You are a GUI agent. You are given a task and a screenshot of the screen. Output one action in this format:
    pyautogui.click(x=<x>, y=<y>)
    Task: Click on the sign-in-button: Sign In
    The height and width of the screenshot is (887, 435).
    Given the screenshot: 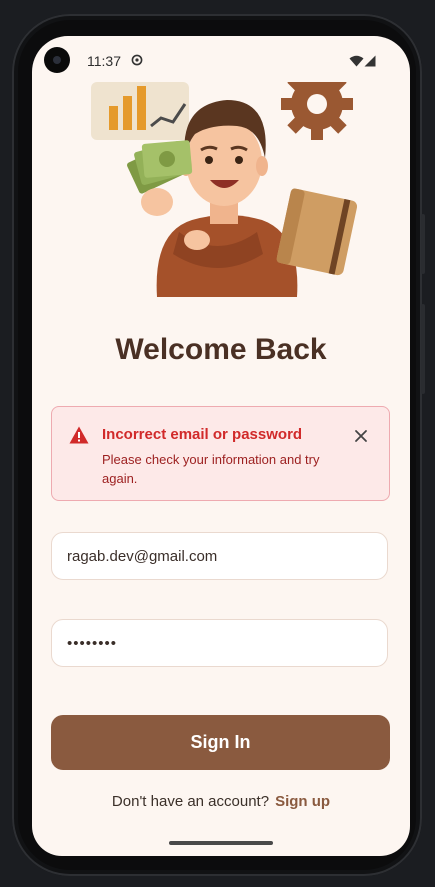 What is the action you would take?
    pyautogui.click(x=220, y=742)
    